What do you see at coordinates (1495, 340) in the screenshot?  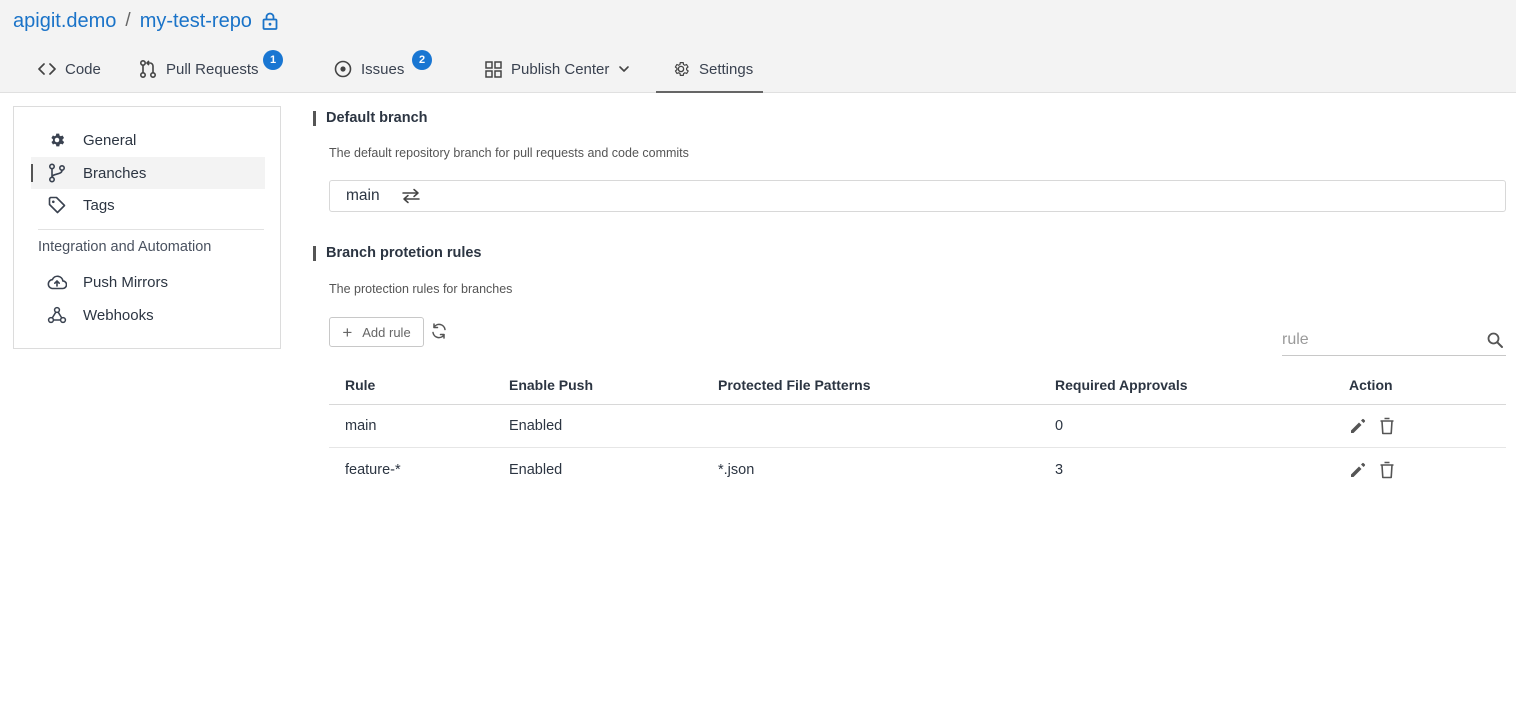 I see `search-icon` at bounding box center [1495, 340].